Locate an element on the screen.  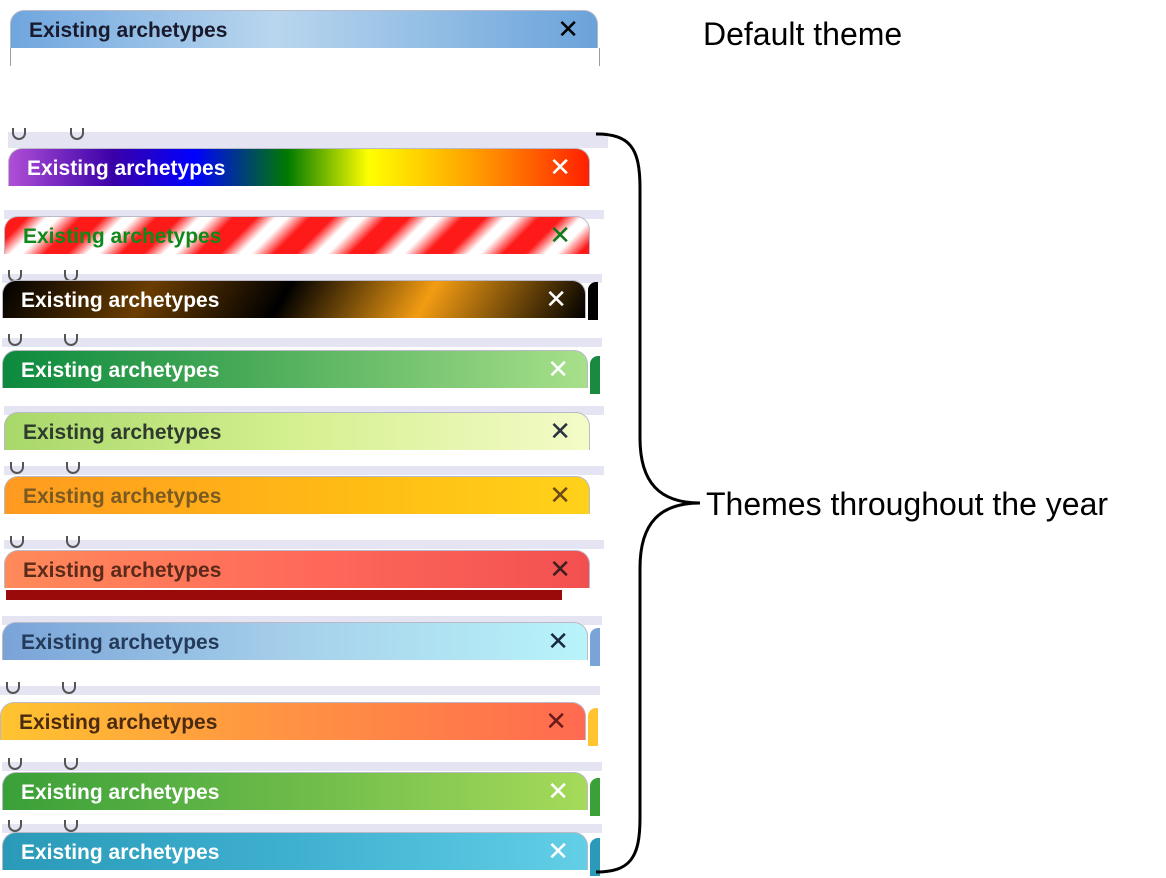
annotation-seasonal-themes: Themes throughout the year is located at coordinates (907, 504).